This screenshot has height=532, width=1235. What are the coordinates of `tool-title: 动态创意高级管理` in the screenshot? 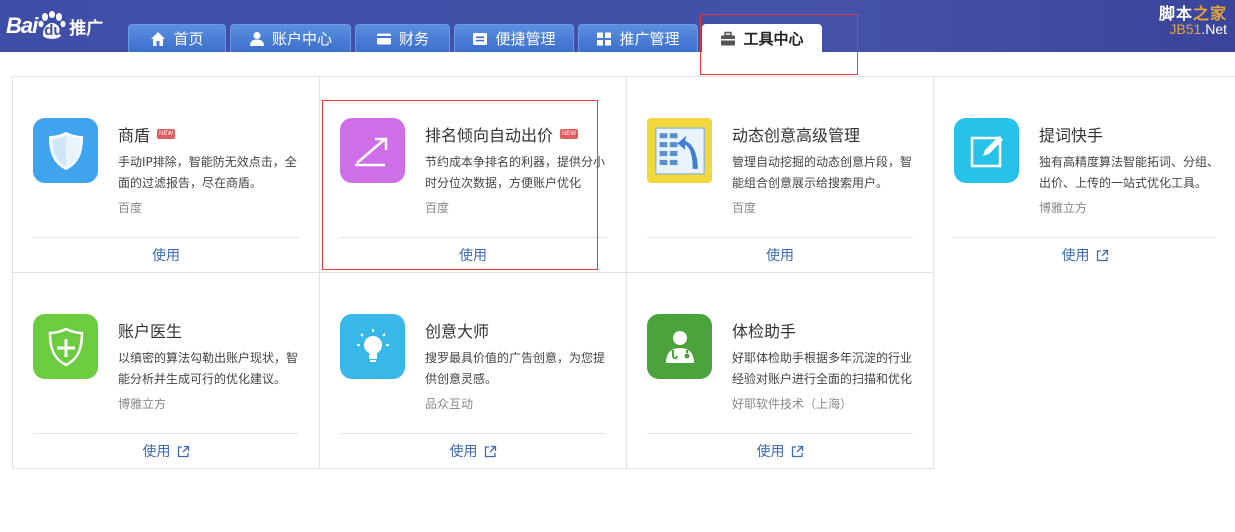 It's located at (796, 135).